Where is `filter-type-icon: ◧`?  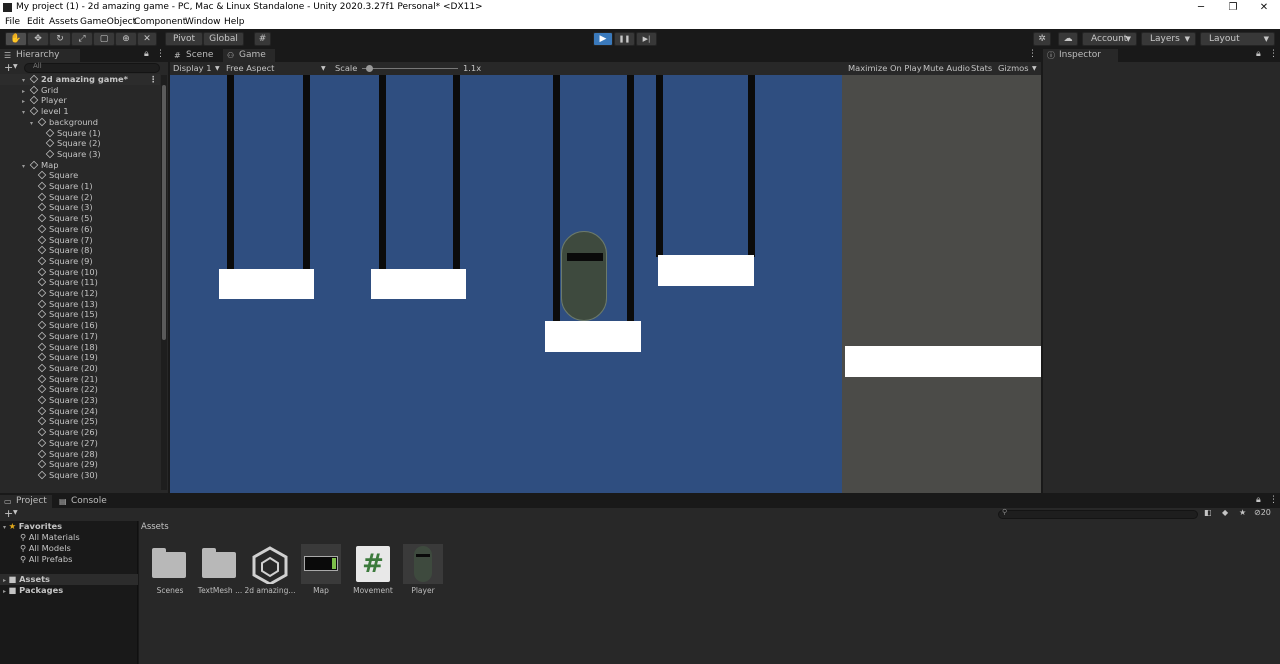 filter-type-icon: ◧ is located at coordinates (1208, 512).